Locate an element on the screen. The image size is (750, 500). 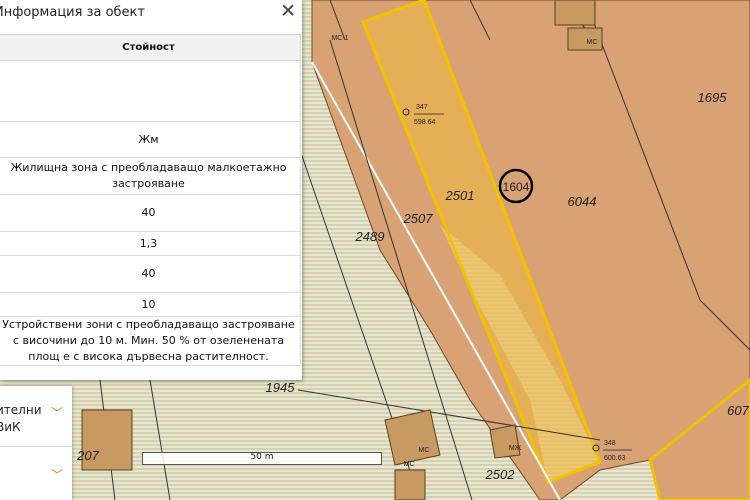
parcel-2489-label: 2489 is located at coordinates (370, 236).